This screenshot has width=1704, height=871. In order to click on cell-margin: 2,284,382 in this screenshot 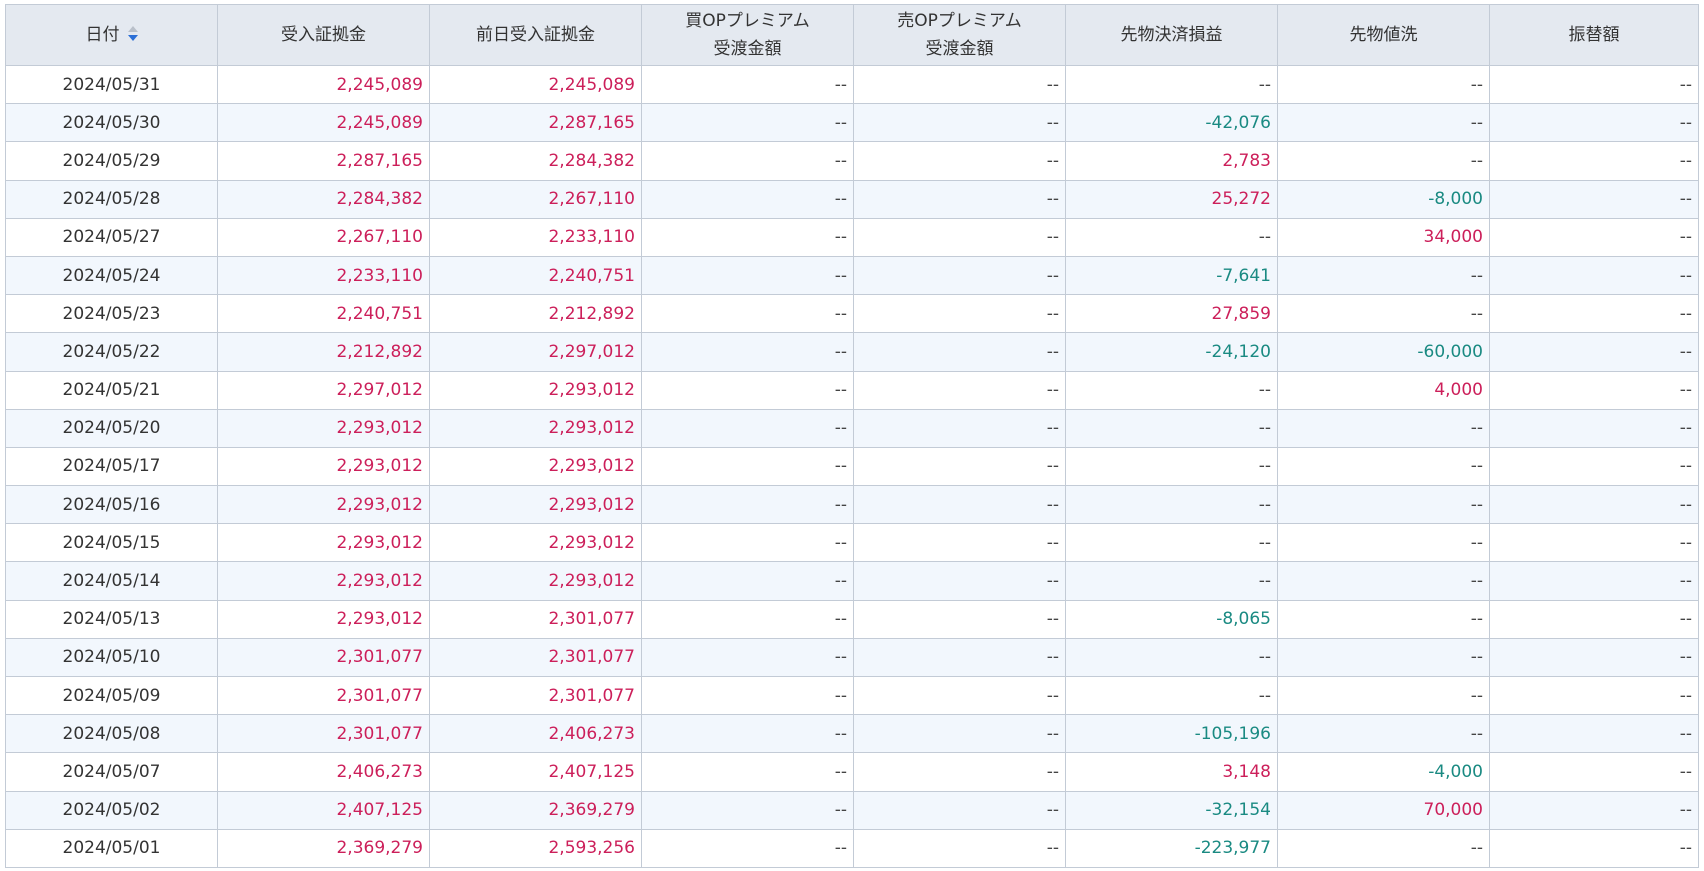, I will do `click(323, 199)`.